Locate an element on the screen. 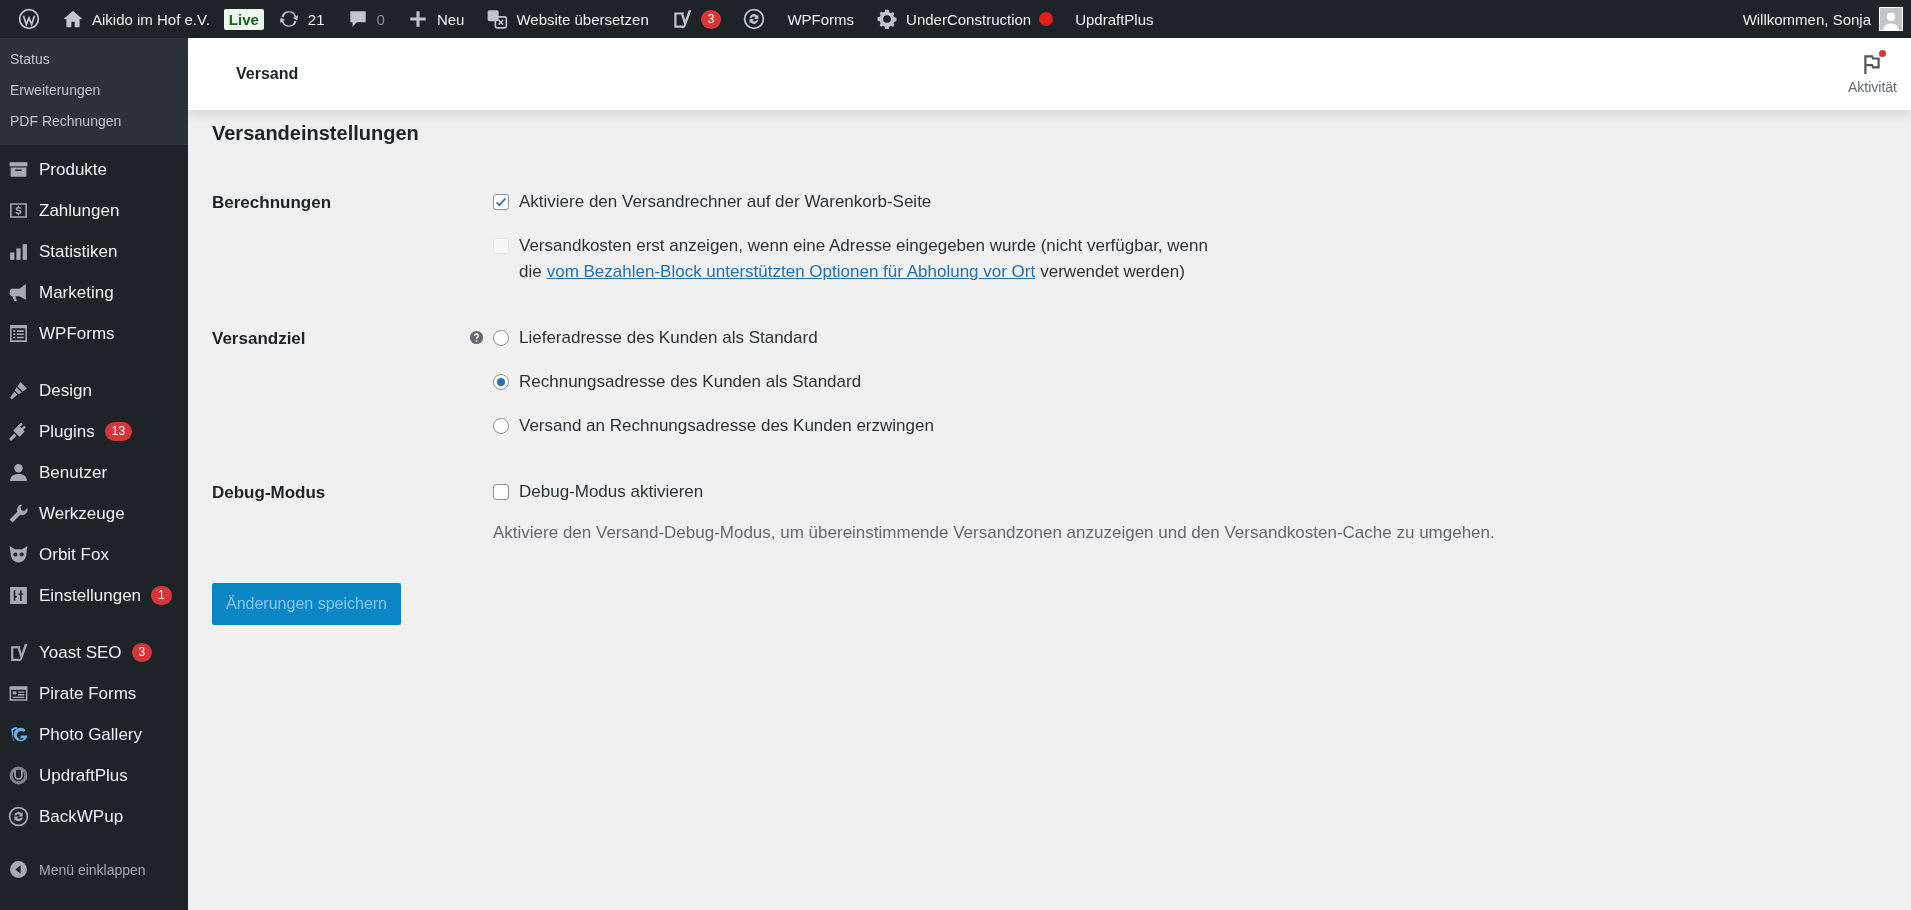 The height and width of the screenshot is (910, 1911). menu-item: Einstellungen 1 is located at coordinates (94, 595).